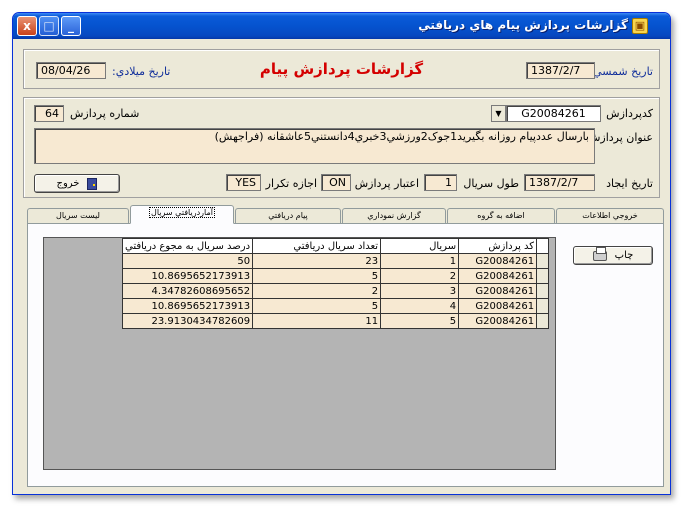  What do you see at coordinates (49, 113) in the screenshot?
I see `process-count-field: 64` at bounding box center [49, 113].